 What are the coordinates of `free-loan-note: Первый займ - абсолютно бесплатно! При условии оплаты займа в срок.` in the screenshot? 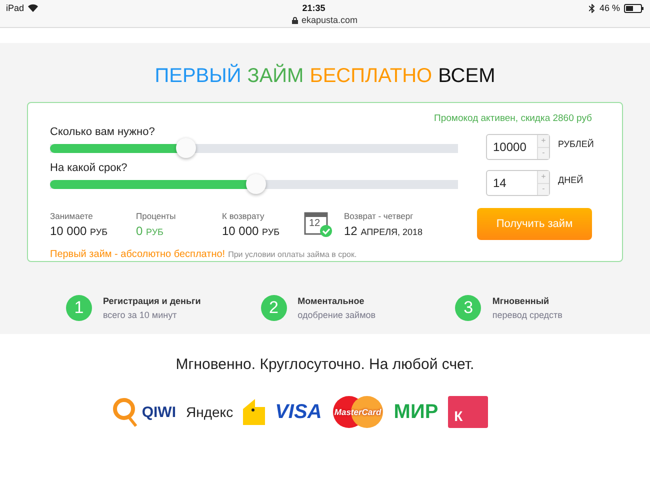 It's located at (204, 254).